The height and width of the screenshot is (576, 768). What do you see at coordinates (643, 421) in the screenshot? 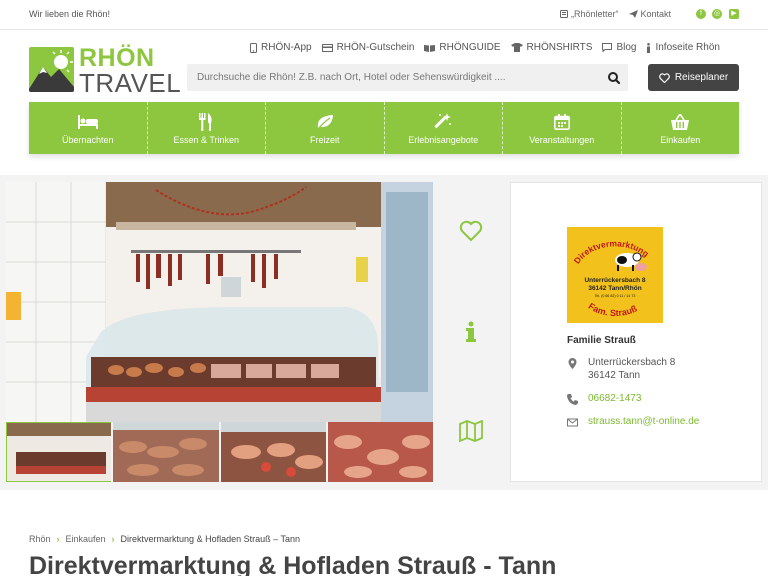
I see `email-link: strauss.tann@t-online.de` at bounding box center [643, 421].